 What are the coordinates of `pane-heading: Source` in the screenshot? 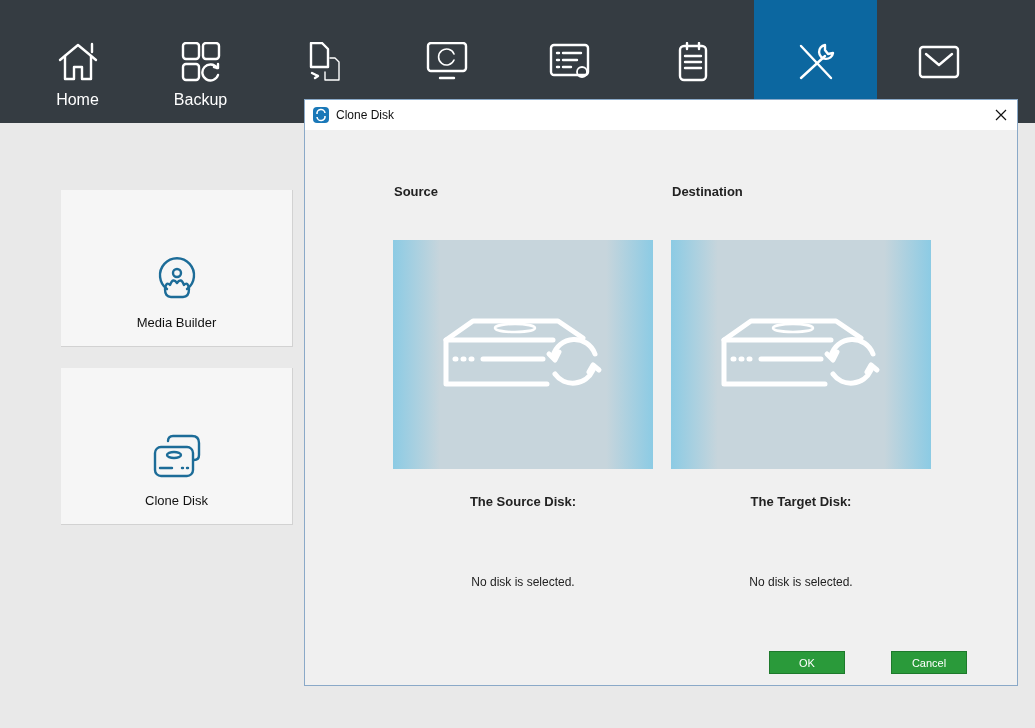 It's located at (417, 191).